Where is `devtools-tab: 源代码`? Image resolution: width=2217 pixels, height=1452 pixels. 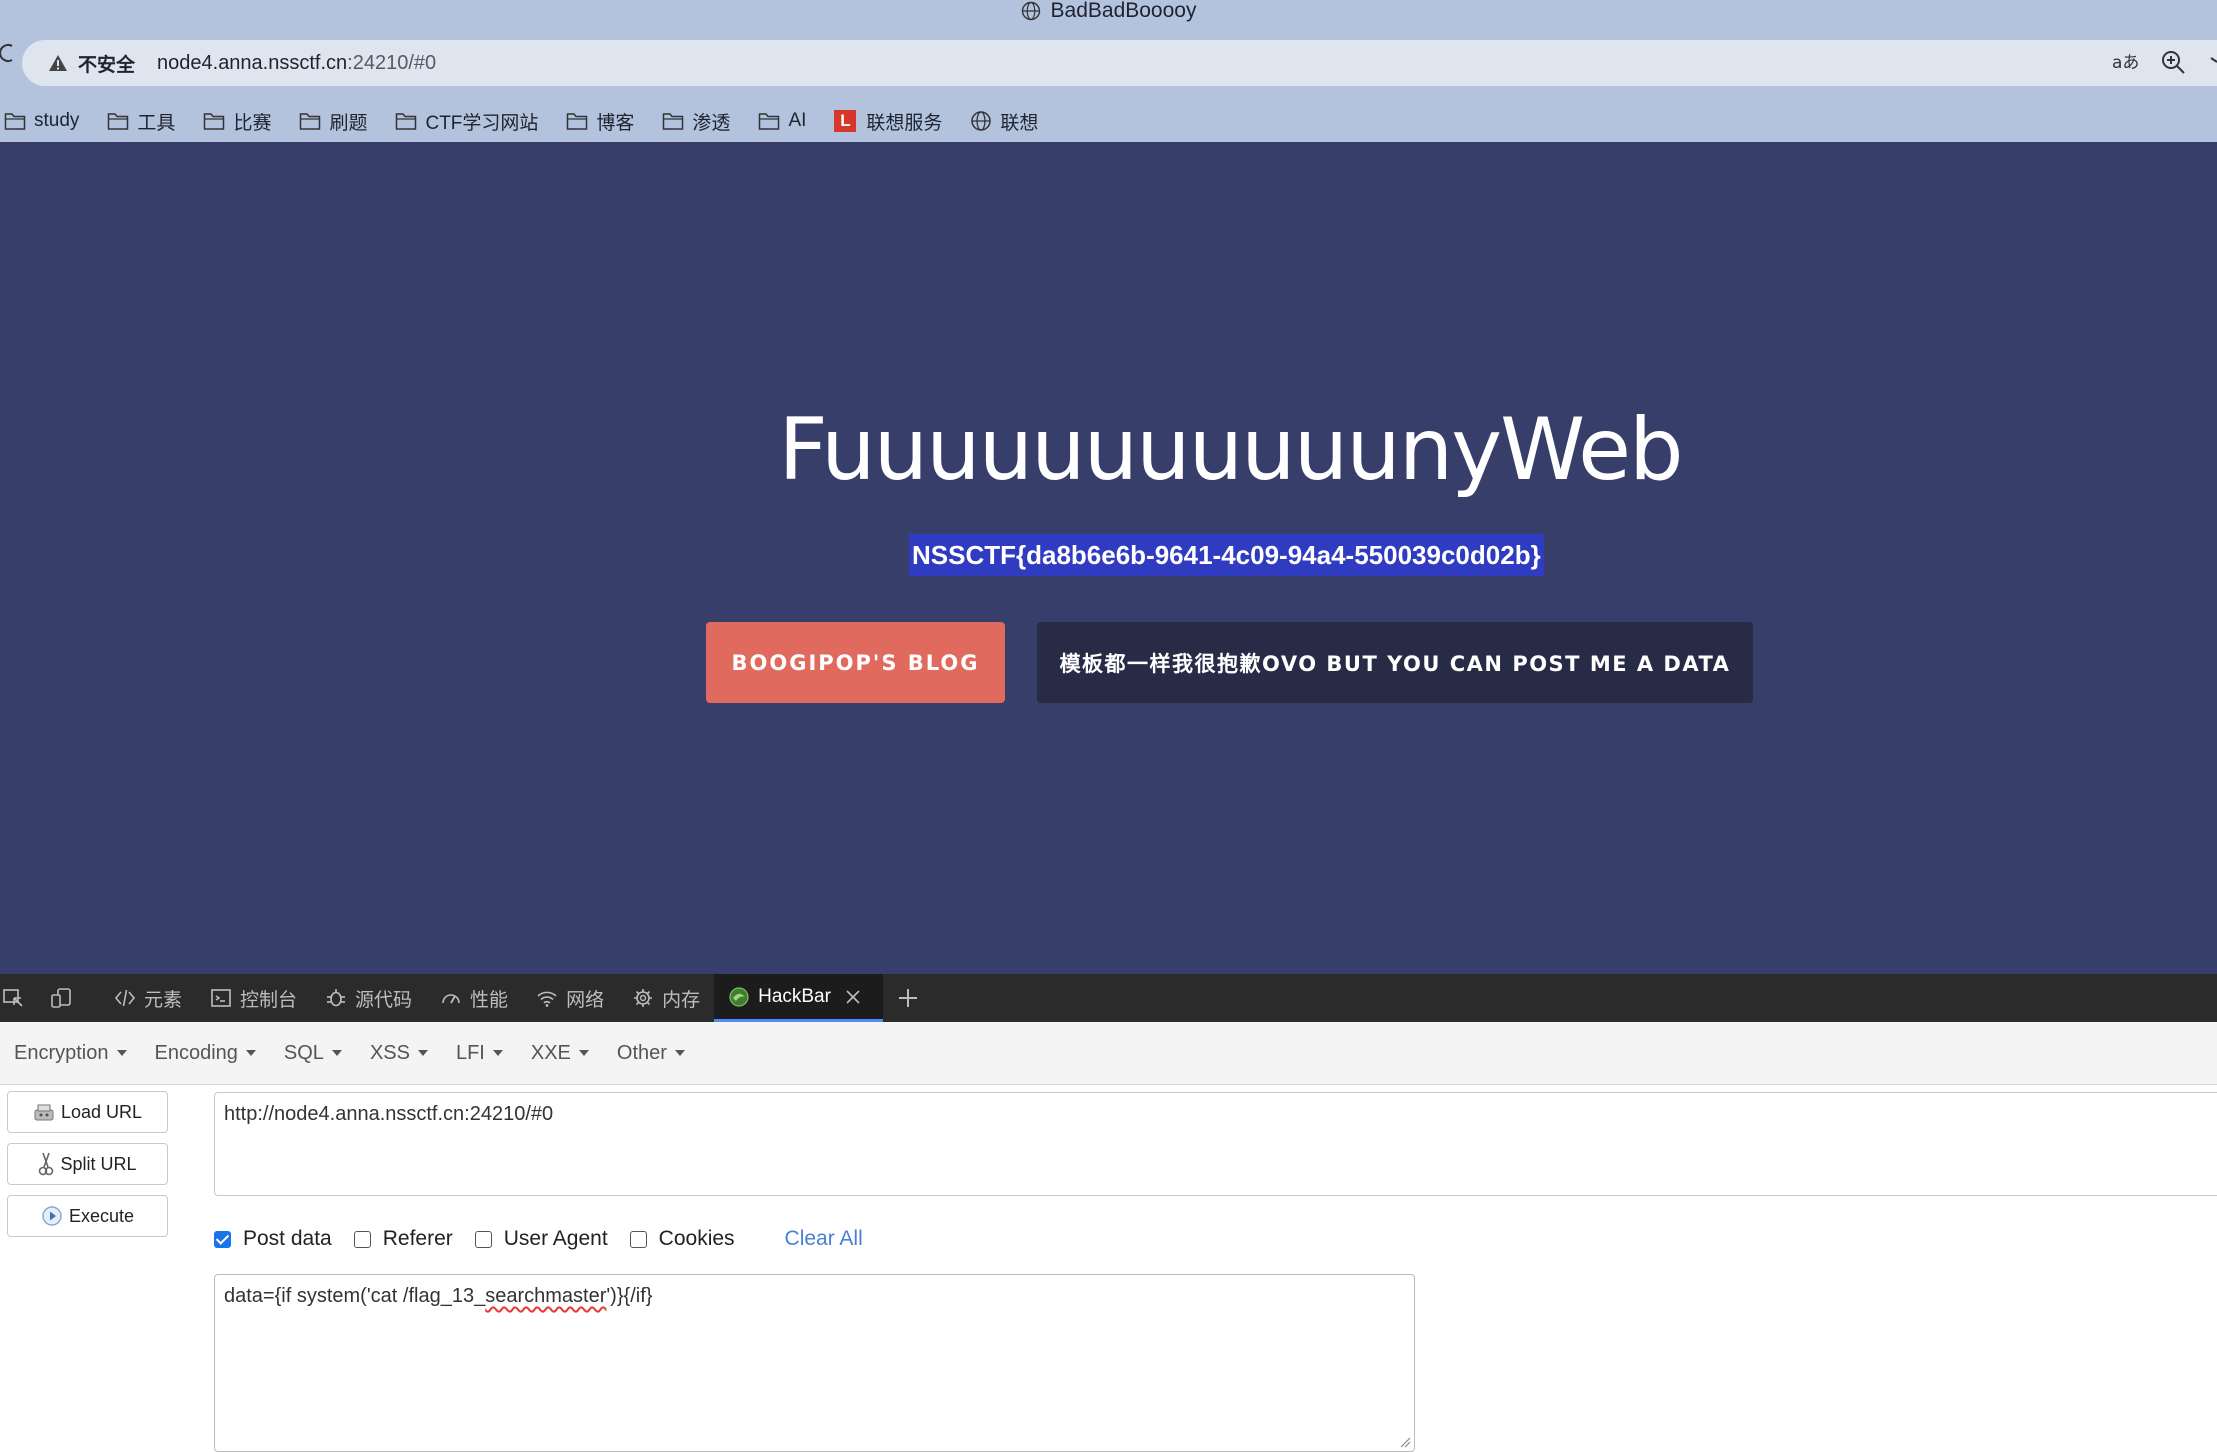 devtools-tab: 源代码 is located at coordinates (368, 998).